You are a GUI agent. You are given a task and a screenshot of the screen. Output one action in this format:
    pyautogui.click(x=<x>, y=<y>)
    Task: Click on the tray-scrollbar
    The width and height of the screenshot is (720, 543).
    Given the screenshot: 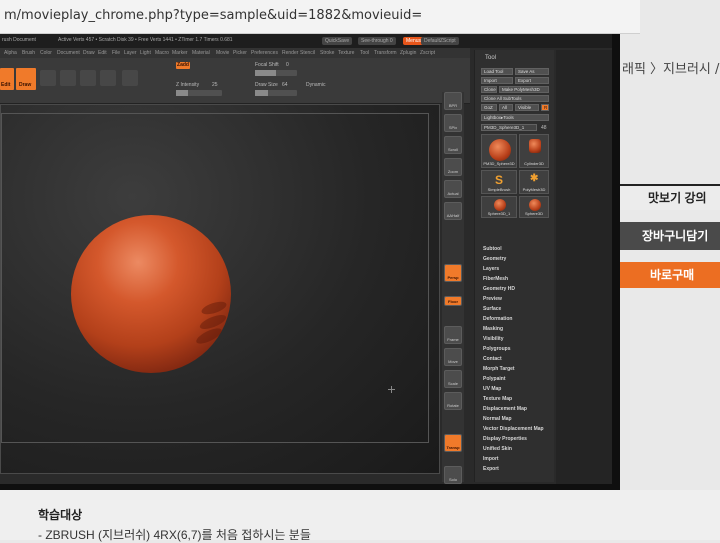 What is the action you would take?
    pyautogui.click(x=584, y=267)
    